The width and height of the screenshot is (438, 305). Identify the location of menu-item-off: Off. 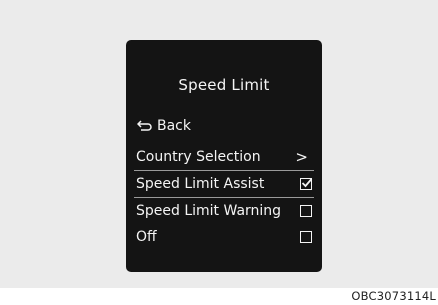
(224, 236).